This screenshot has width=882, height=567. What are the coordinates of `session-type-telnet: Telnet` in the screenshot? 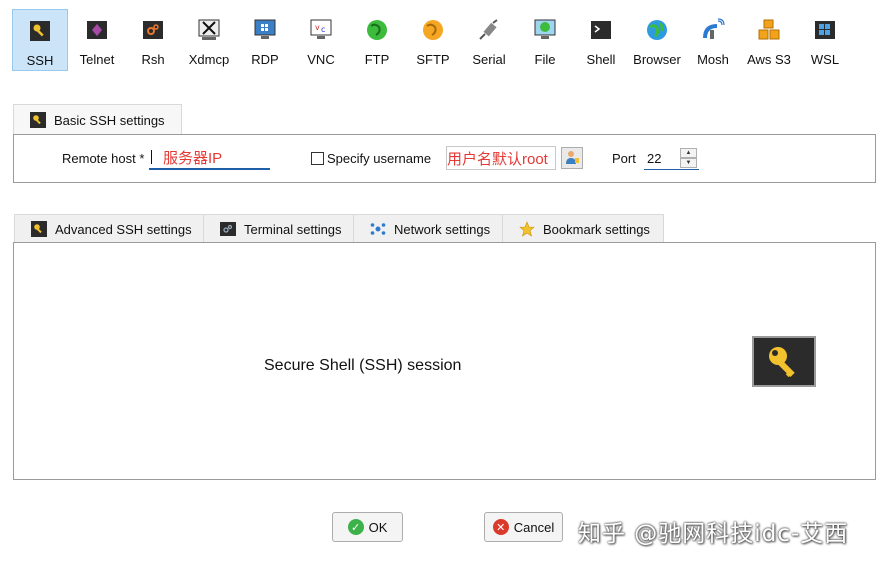 It's located at (97, 40).